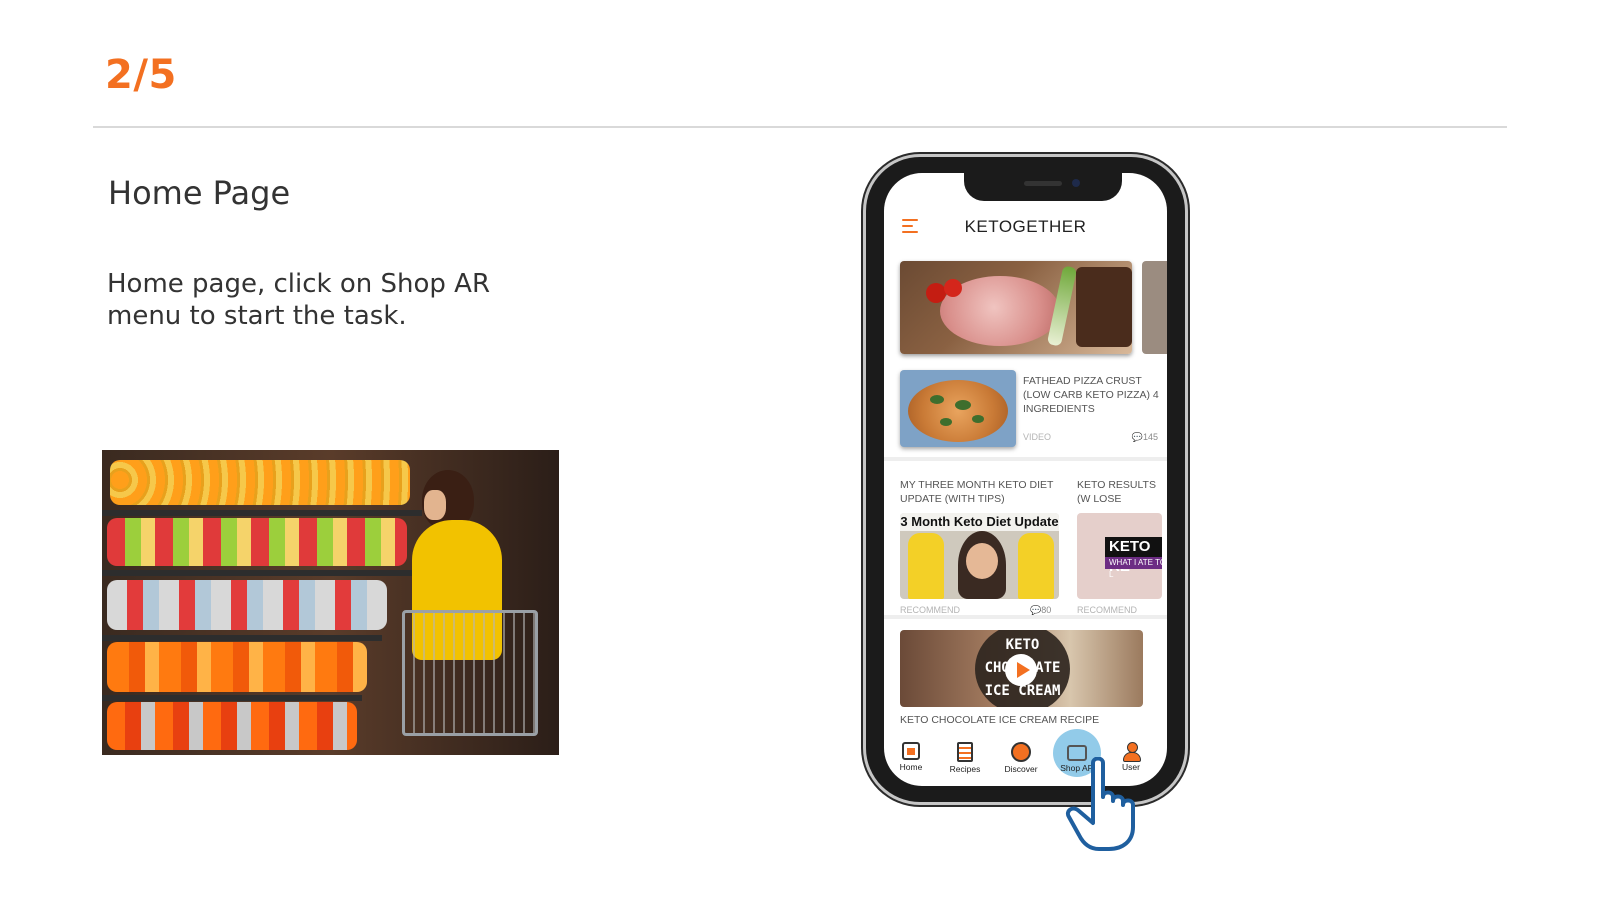  I want to click on header-divider, so click(800, 127).